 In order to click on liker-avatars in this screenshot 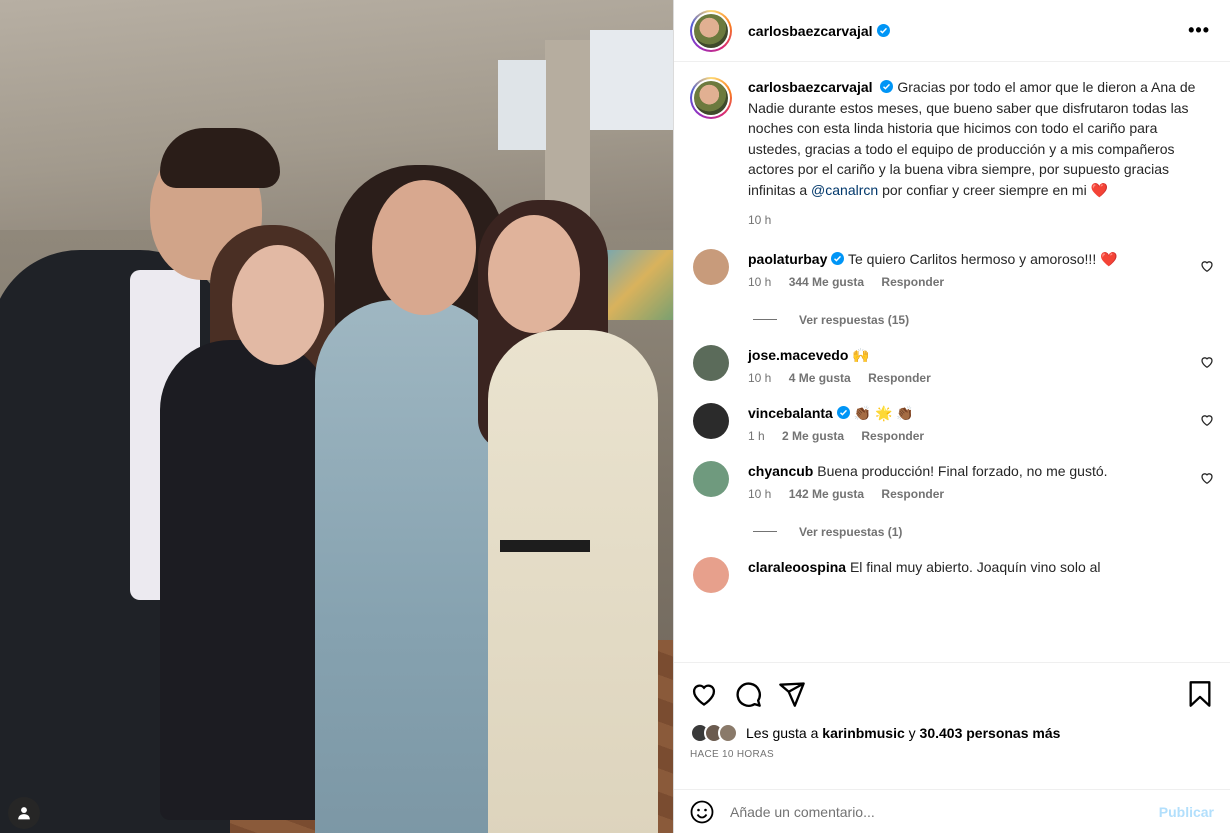, I will do `click(714, 733)`.